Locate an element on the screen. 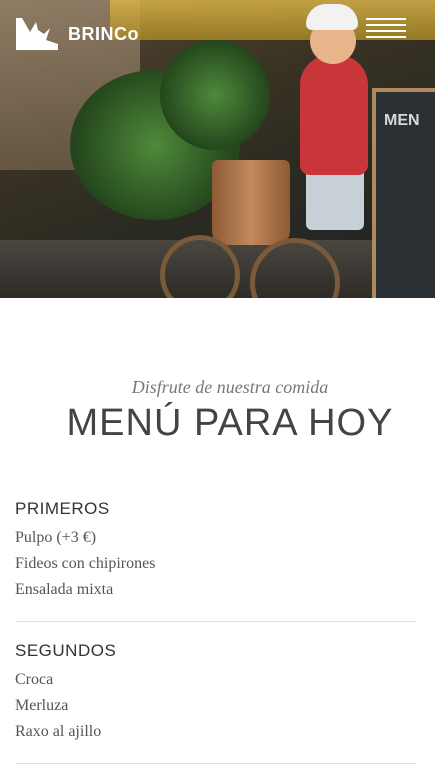 The width and height of the screenshot is (435, 780). list-item: Ensalada mixta is located at coordinates (64, 589).